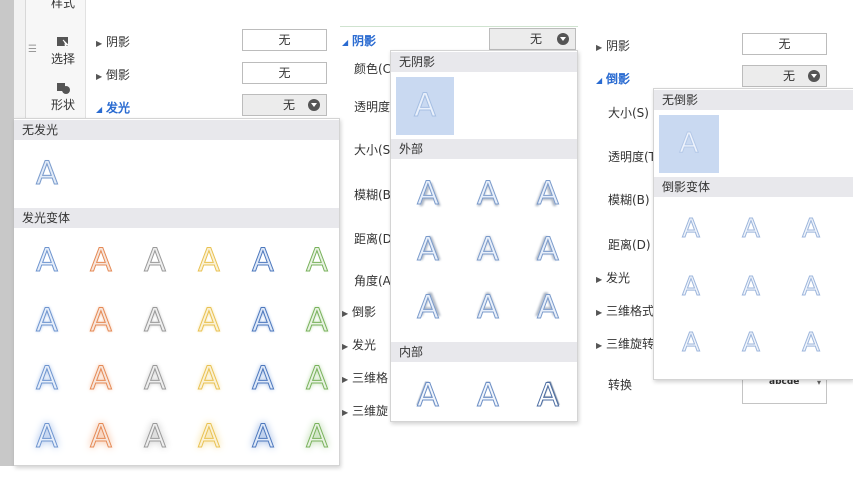 This screenshot has height=477, width=853. What do you see at coordinates (629, 311) in the screenshot?
I see `right-3dformat-label: 三维格式` at bounding box center [629, 311].